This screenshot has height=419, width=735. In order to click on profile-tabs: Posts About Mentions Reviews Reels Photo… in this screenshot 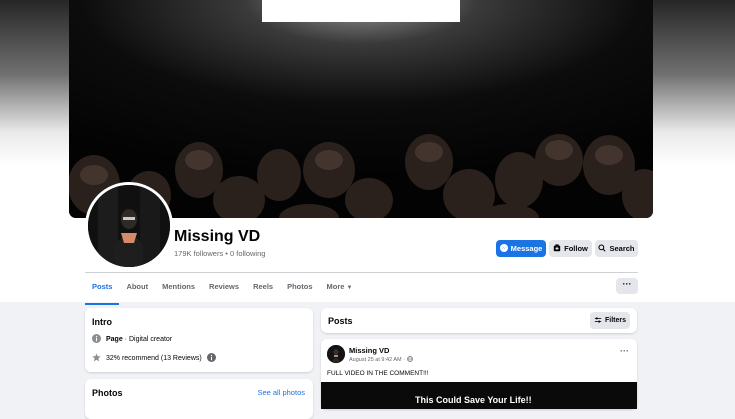, I will do `click(222, 290)`.